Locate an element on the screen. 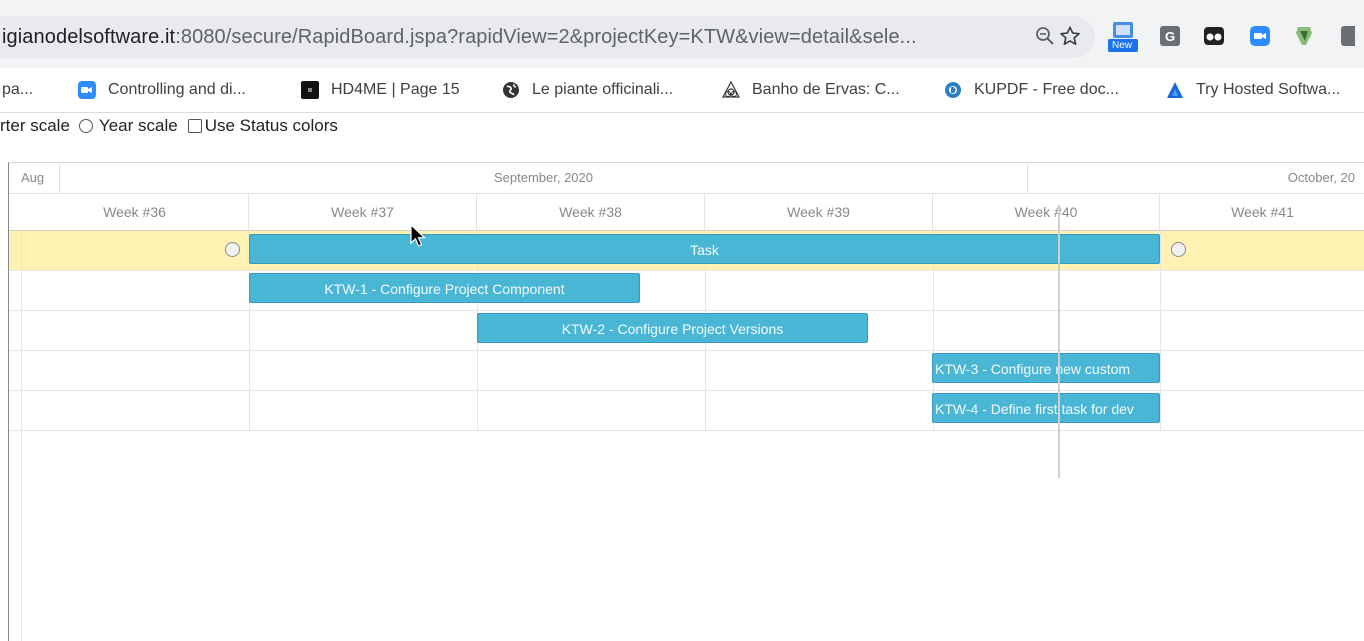  url-domain: igianodelsoftware.it is located at coordinates (89, 37).